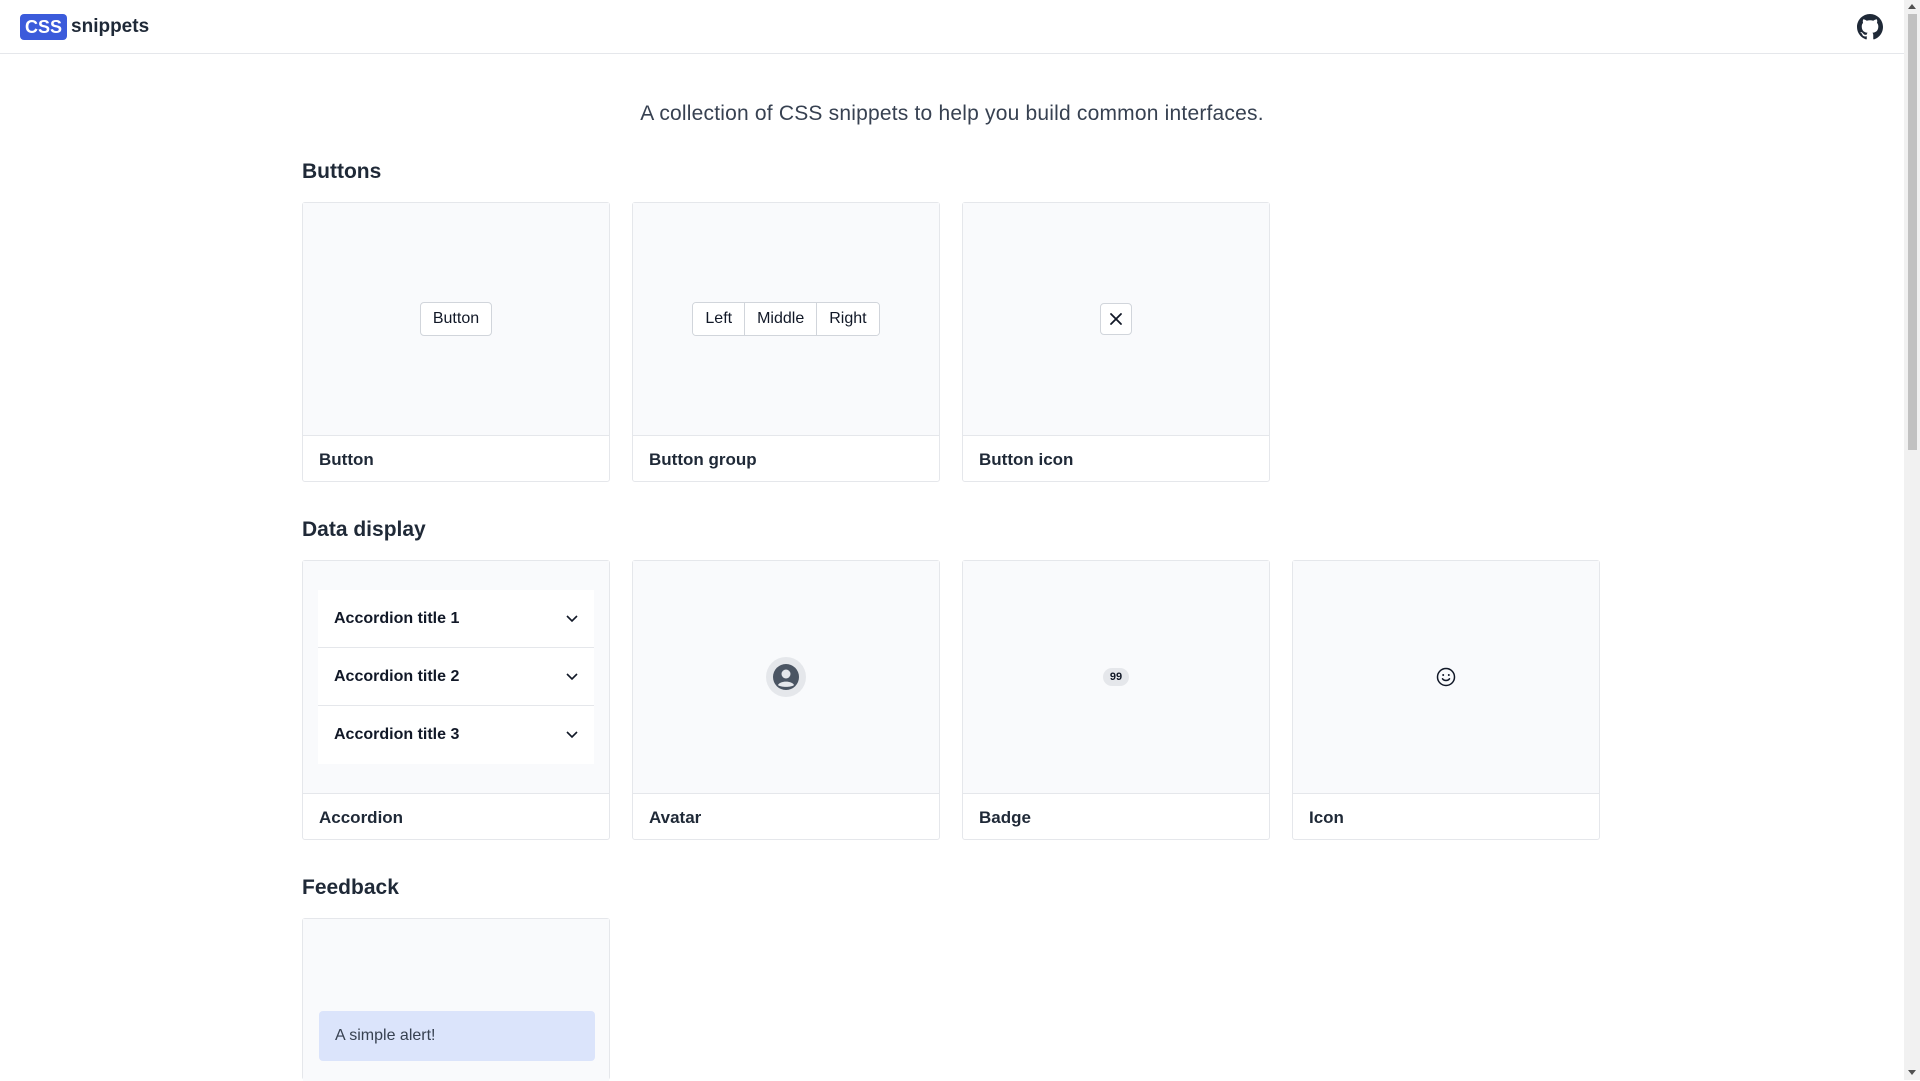 The height and width of the screenshot is (1081, 1920). What do you see at coordinates (1026, 459) in the screenshot?
I see `card-label: Button icon` at bounding box center [1026, 459].